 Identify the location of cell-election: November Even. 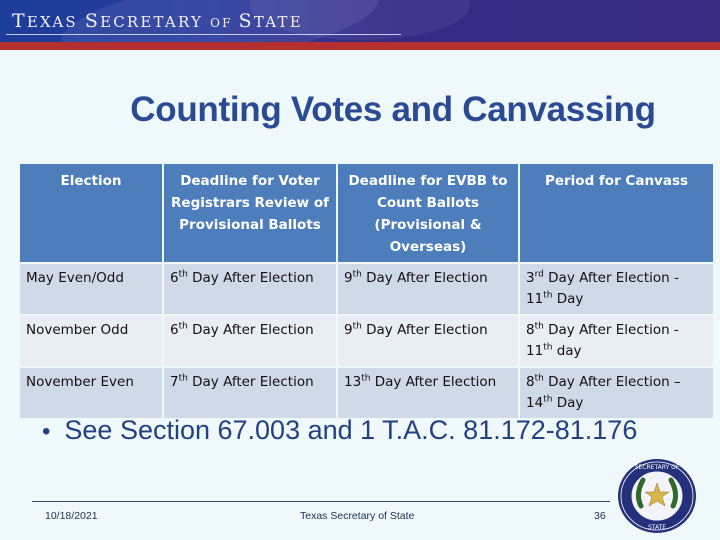
(91, 393).